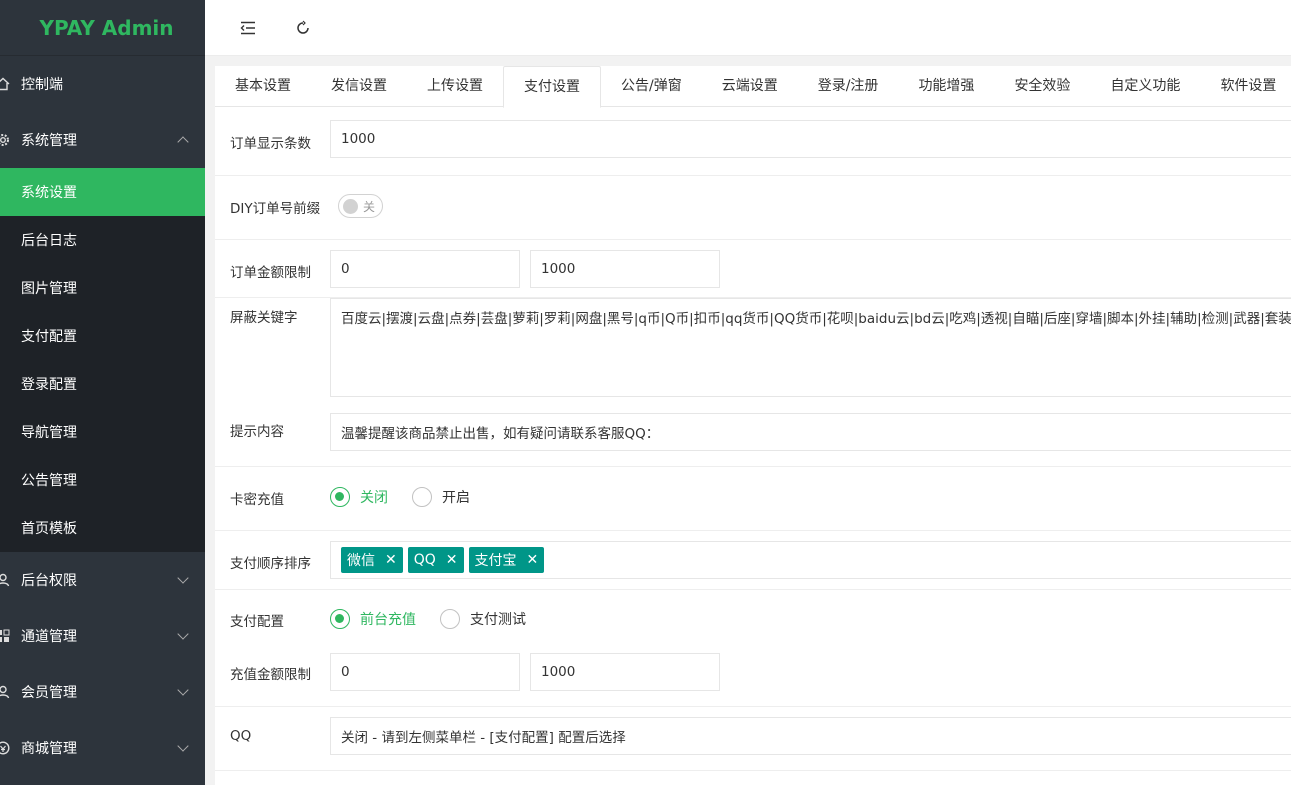  What do you see at coordinates (102, 748) in the screenshot?
I see `sidebar-item-shop-management: 商城管理` at bounding box center [102, 748].